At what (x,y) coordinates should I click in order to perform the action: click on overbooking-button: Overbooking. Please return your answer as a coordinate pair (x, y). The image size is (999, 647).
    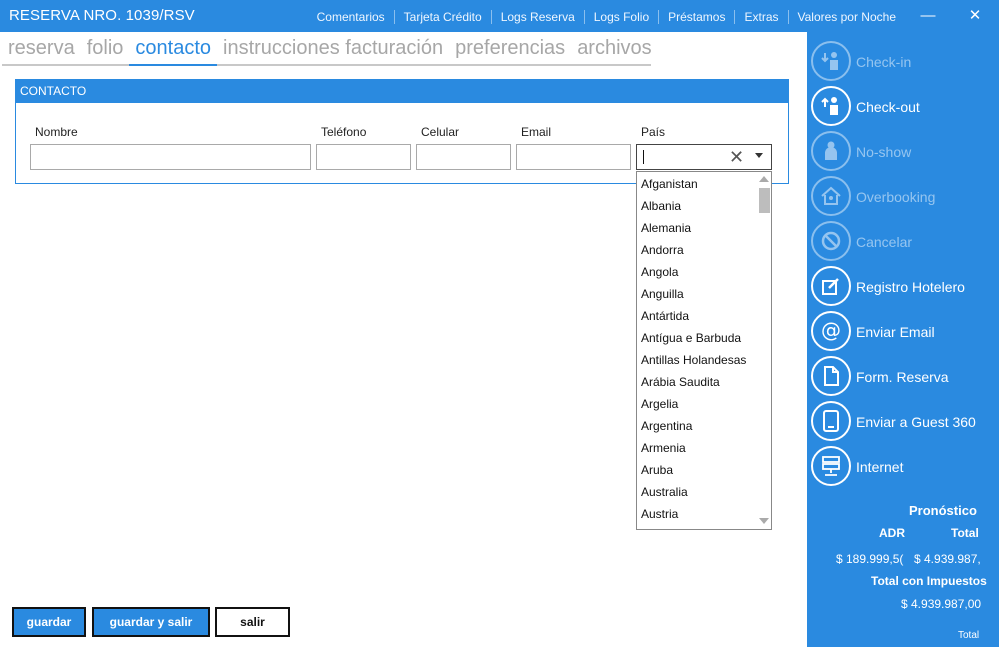
    Looking at the image, I should click on (904, 197).